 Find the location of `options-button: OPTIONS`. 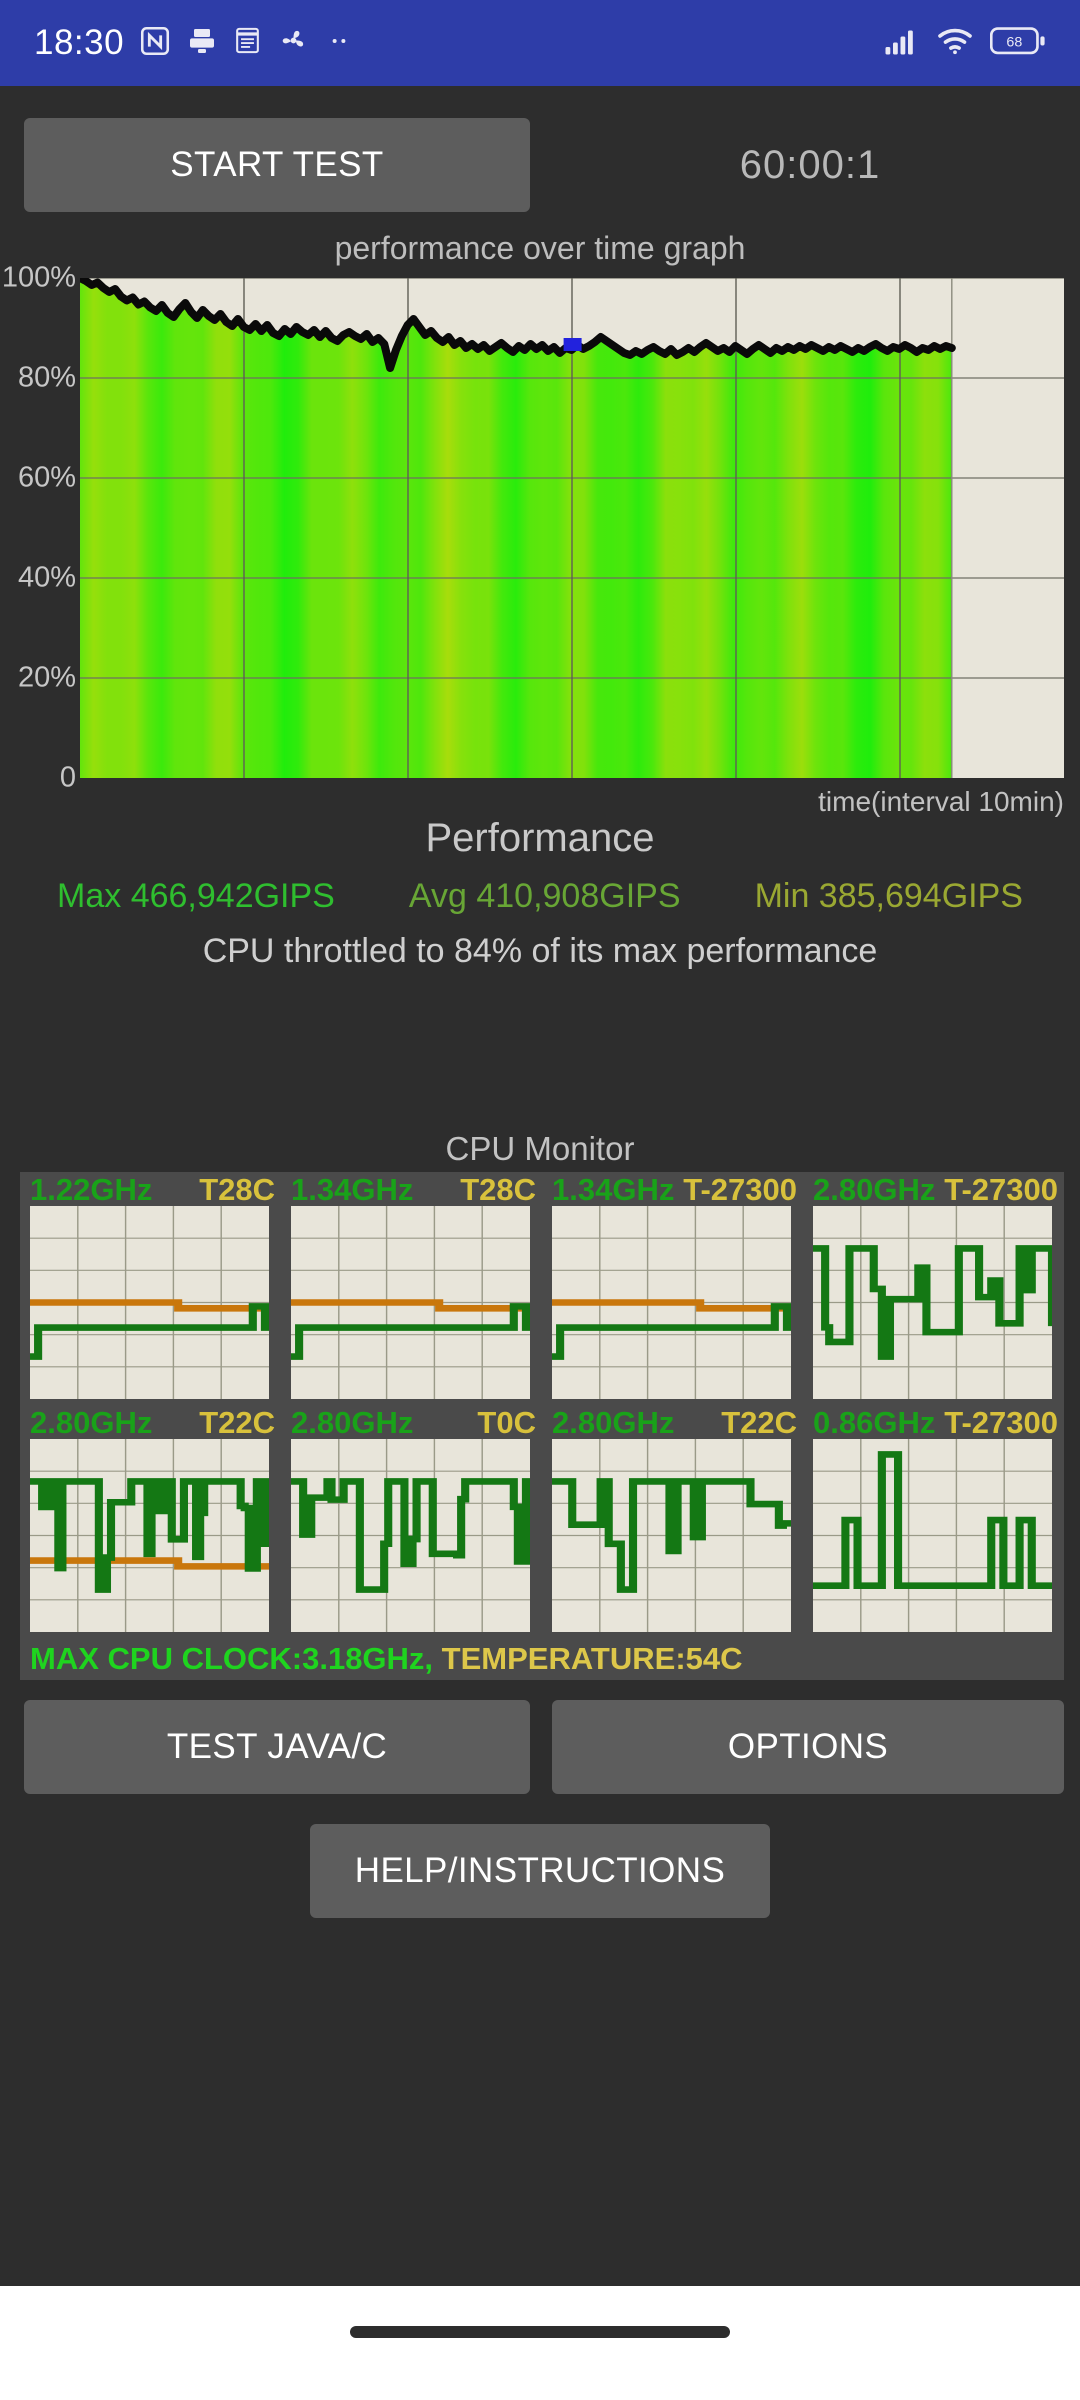

options-button: OPTIONS is located at coordinates (808, 1747).